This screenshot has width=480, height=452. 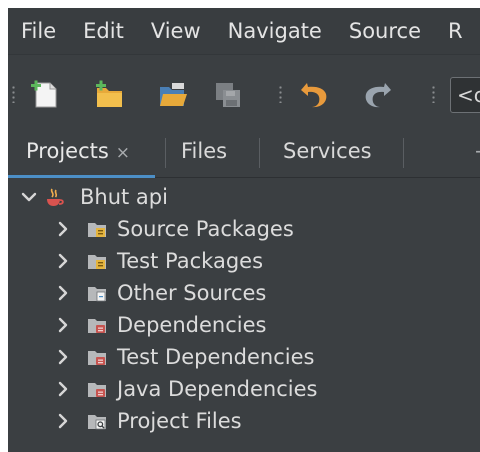 I want to click on tab-files: Files, so click(x=204, y=153).